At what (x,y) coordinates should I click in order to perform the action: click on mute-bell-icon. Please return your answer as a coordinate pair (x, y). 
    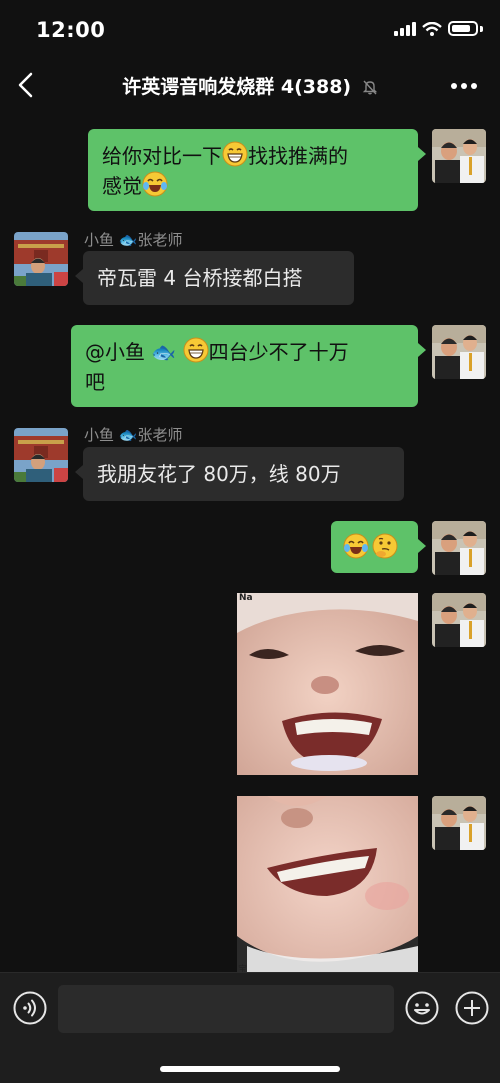
    Looking at the image, I should click on (369, 87).